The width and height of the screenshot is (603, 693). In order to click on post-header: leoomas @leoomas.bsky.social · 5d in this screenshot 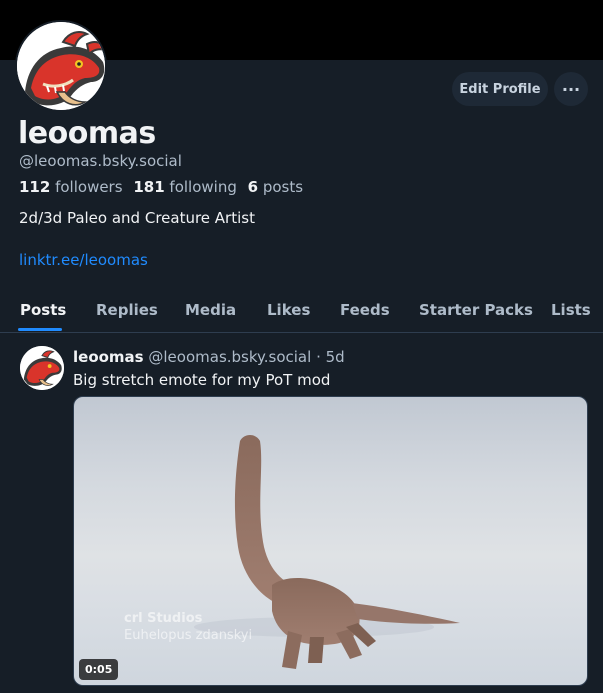, I will do `click(209, 357)`.